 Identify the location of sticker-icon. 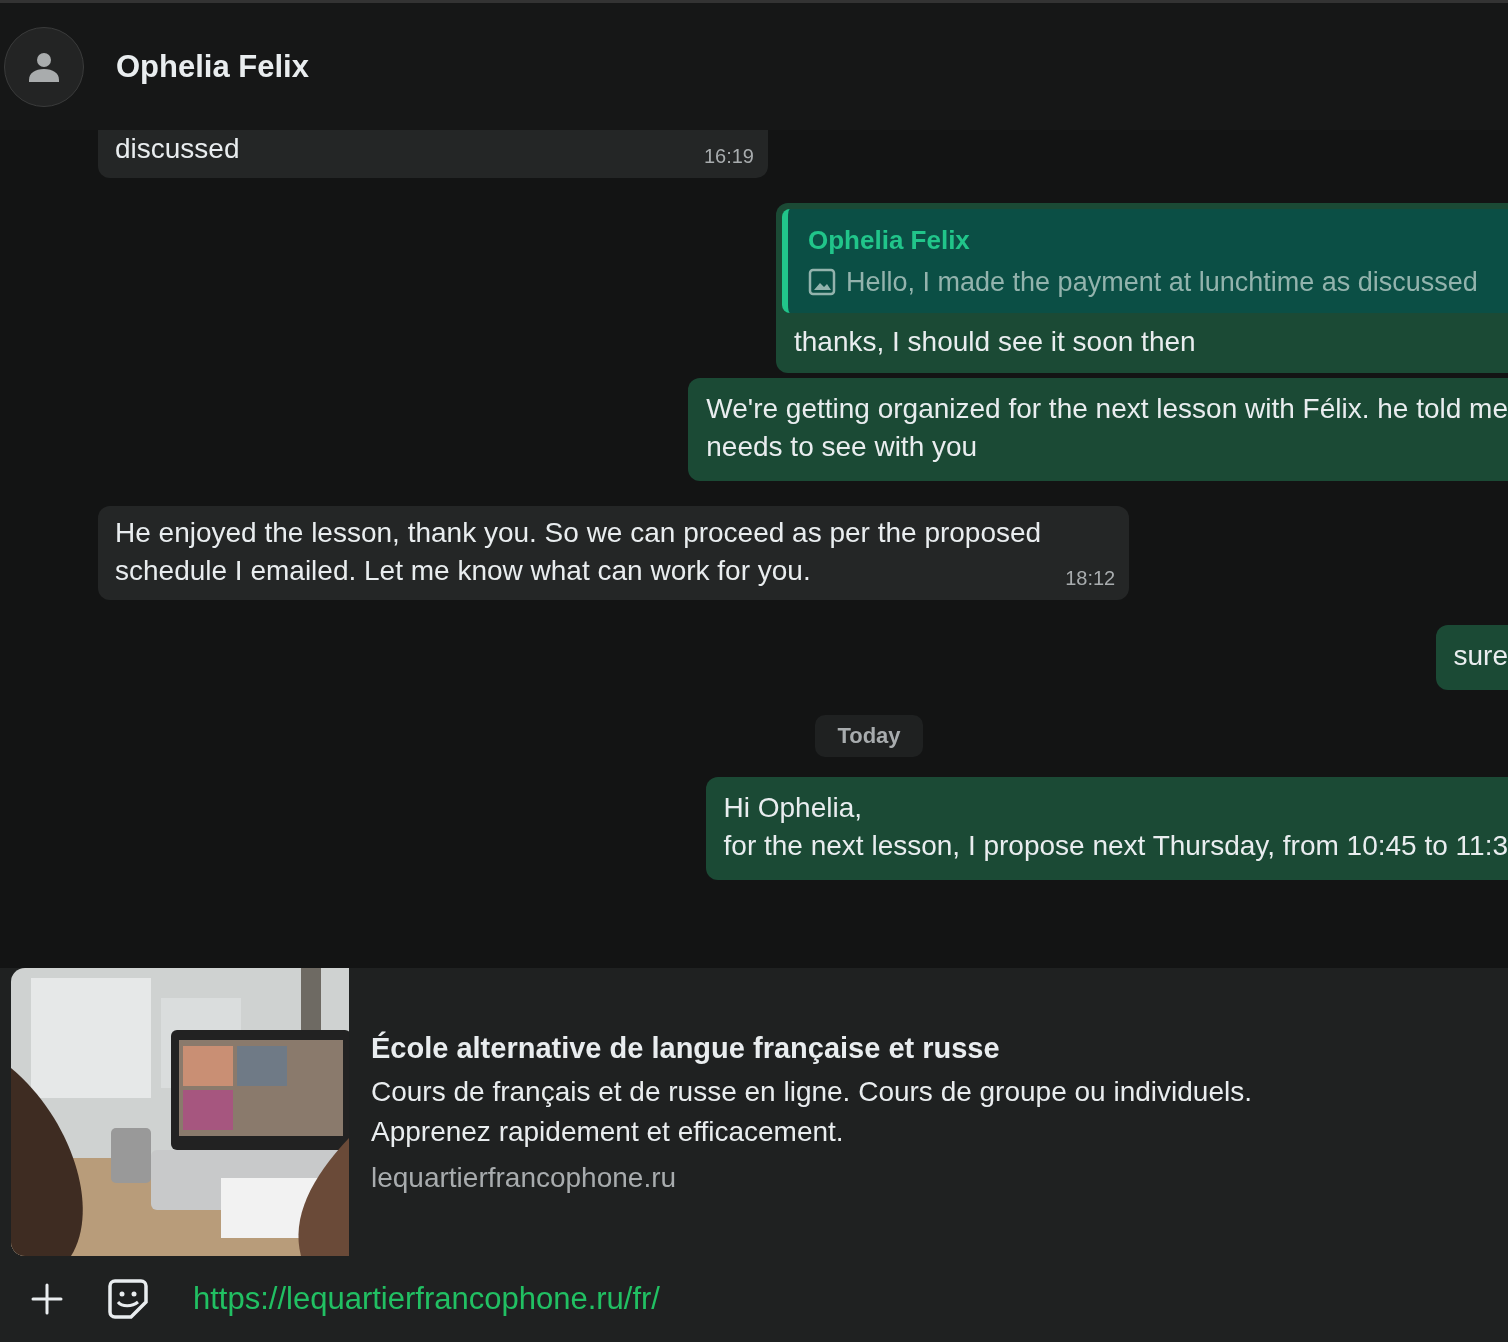
(128, 1299).